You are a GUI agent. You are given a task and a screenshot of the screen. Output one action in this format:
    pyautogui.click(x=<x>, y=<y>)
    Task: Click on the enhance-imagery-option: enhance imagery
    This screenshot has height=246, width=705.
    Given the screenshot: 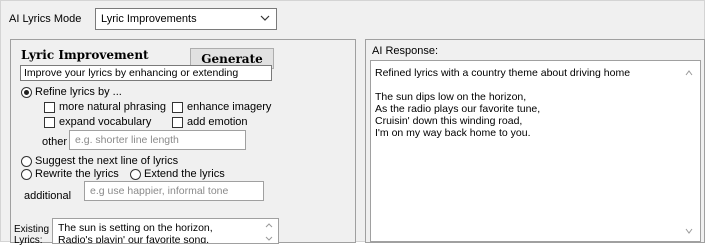 What is the action you would take?
    pyautogui.click(x=221, y=107)
    